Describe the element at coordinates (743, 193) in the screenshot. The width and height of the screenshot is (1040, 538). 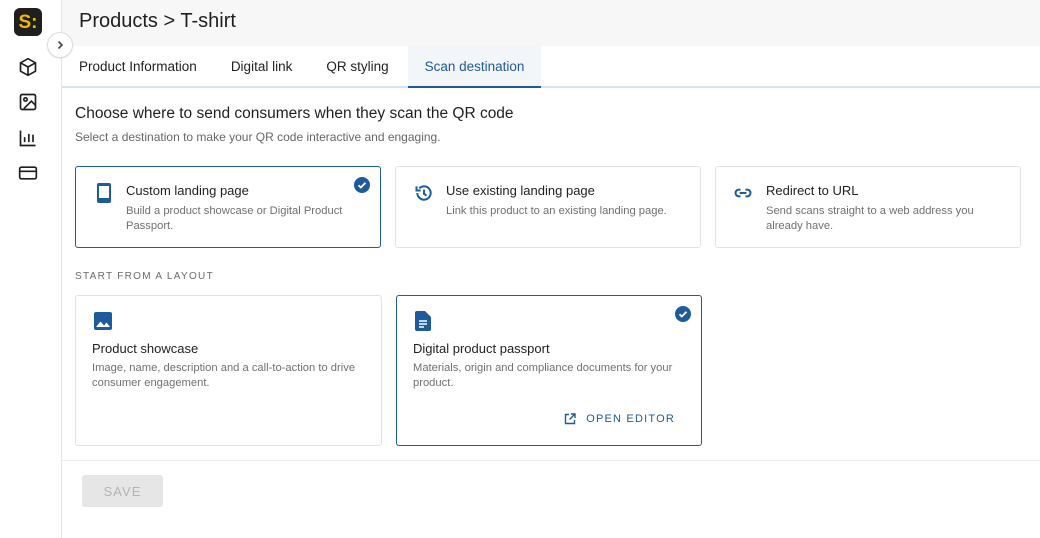
I see `link-icon` at that location.